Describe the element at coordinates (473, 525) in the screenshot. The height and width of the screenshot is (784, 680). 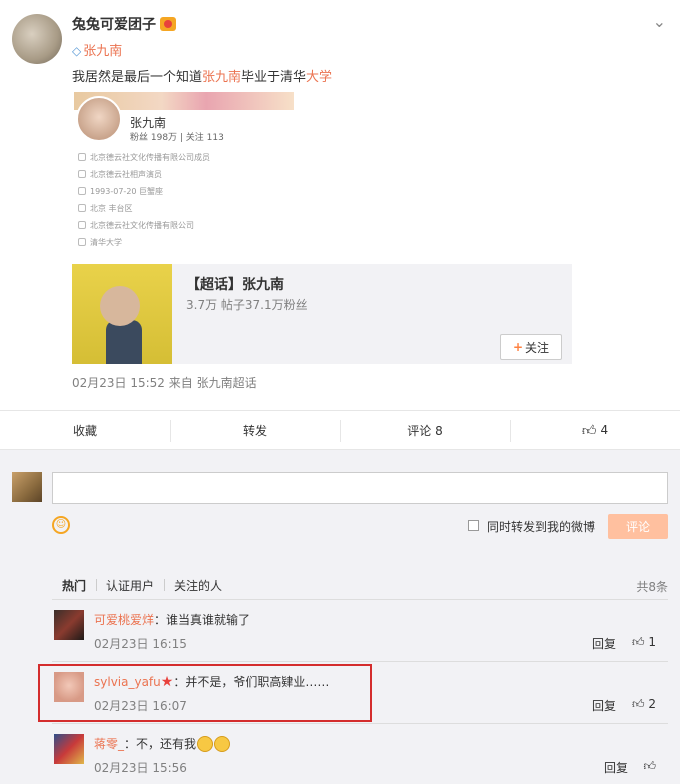
I see `forward-checkbox` at that location.